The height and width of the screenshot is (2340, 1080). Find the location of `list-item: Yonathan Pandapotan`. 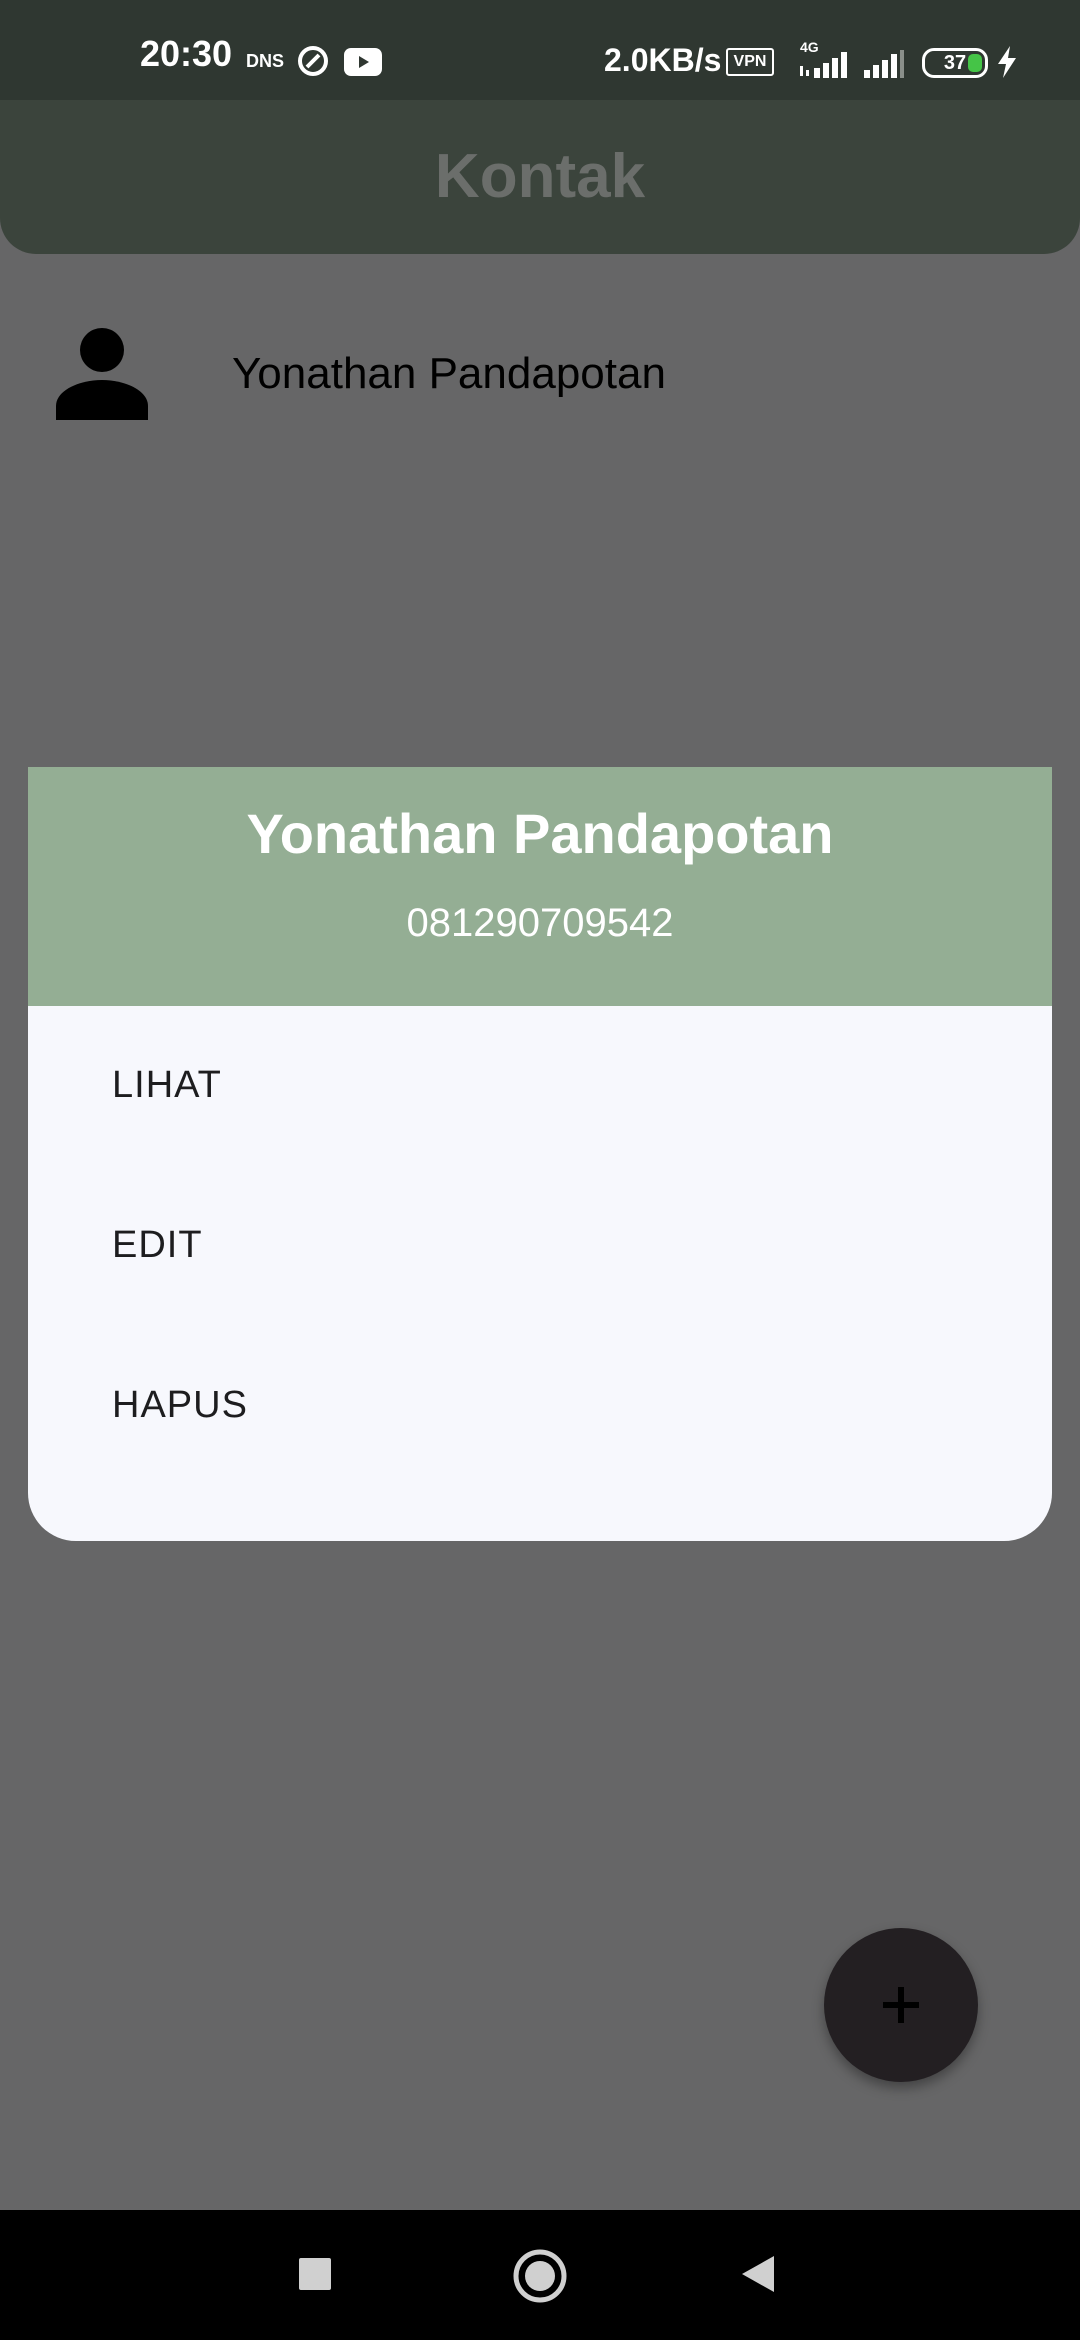

list-item: Yonathan Pandapotan is located at coordinates (540, 375).